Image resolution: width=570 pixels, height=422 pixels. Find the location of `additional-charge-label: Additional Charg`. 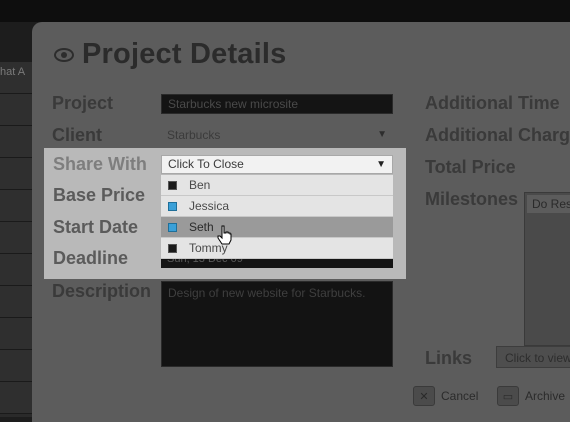

additional-charge-label: Additional Charg is located at coordinates (497, 135).